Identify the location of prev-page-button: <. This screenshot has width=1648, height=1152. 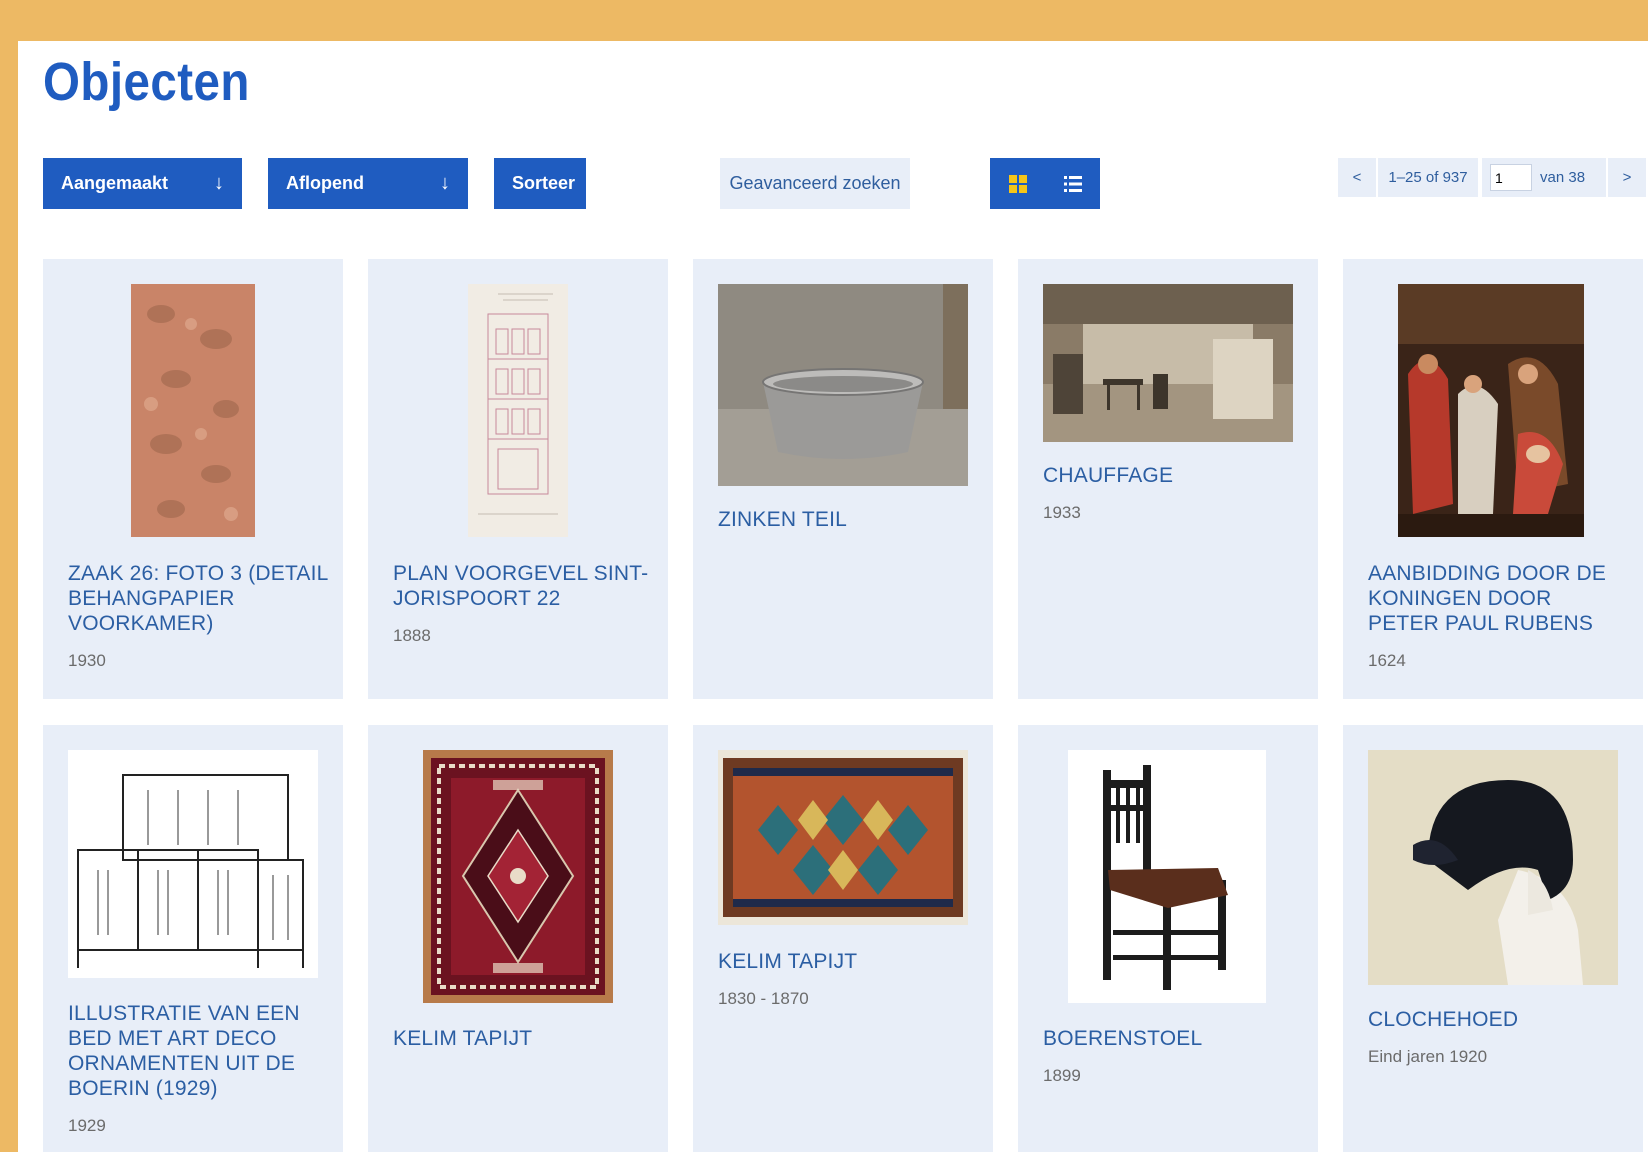
(1357, 177).